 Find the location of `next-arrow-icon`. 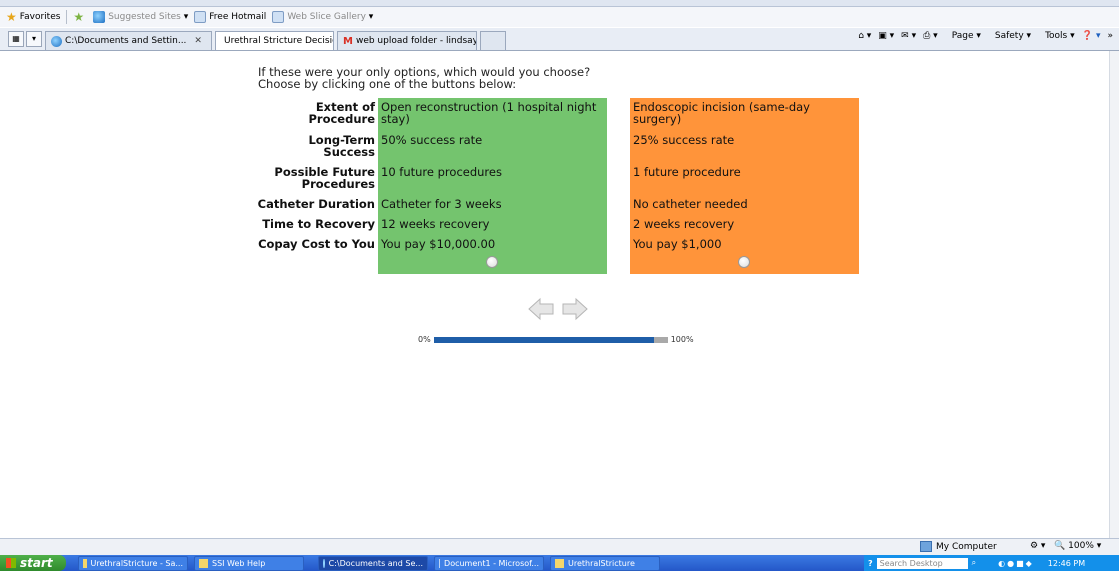

next-arrow-icon is located at coordinates (575, 309).